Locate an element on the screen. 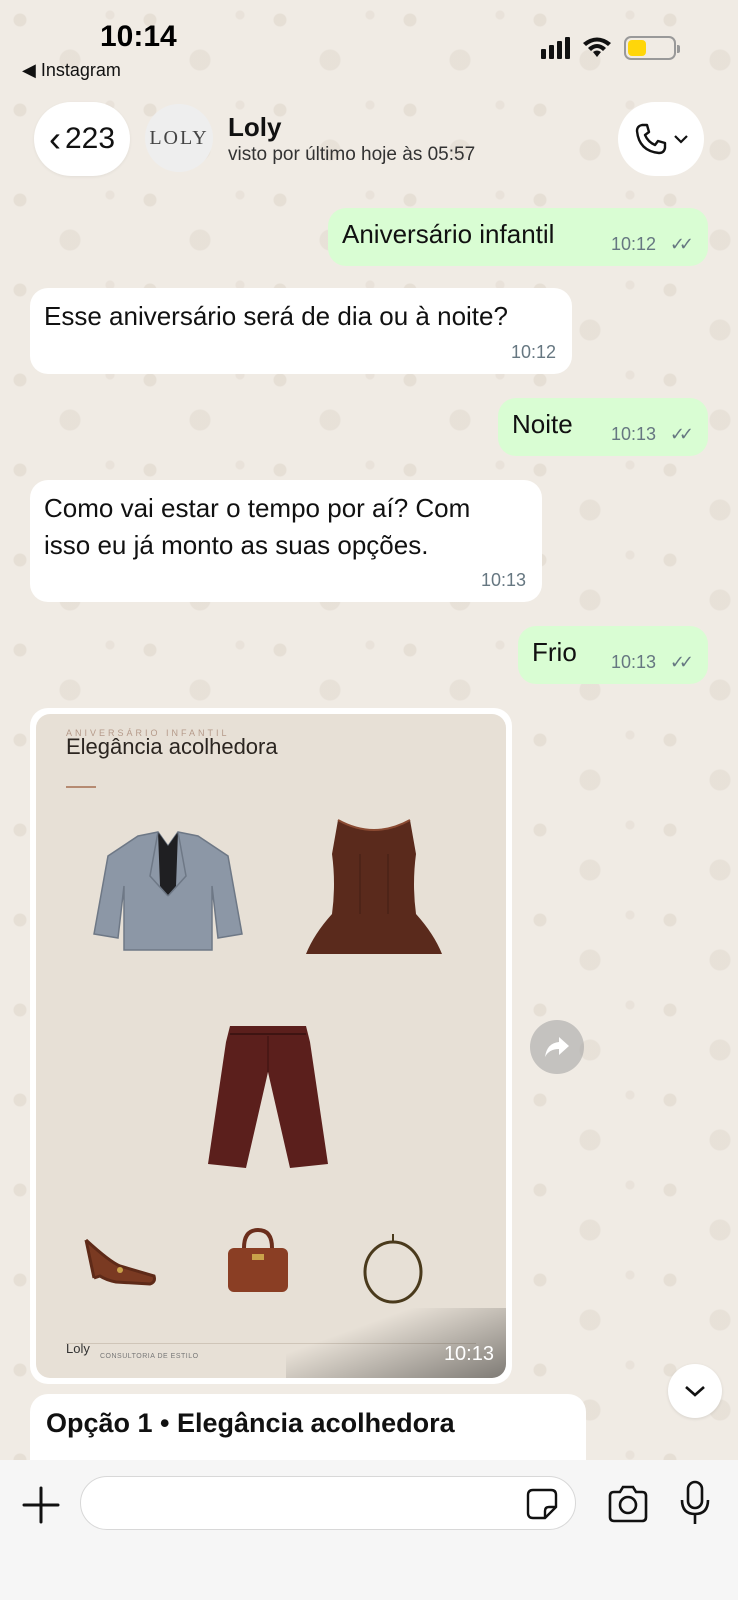 The image size is (738, 1600). contact-avatar: LOLY is located at coordinates (179, 138).